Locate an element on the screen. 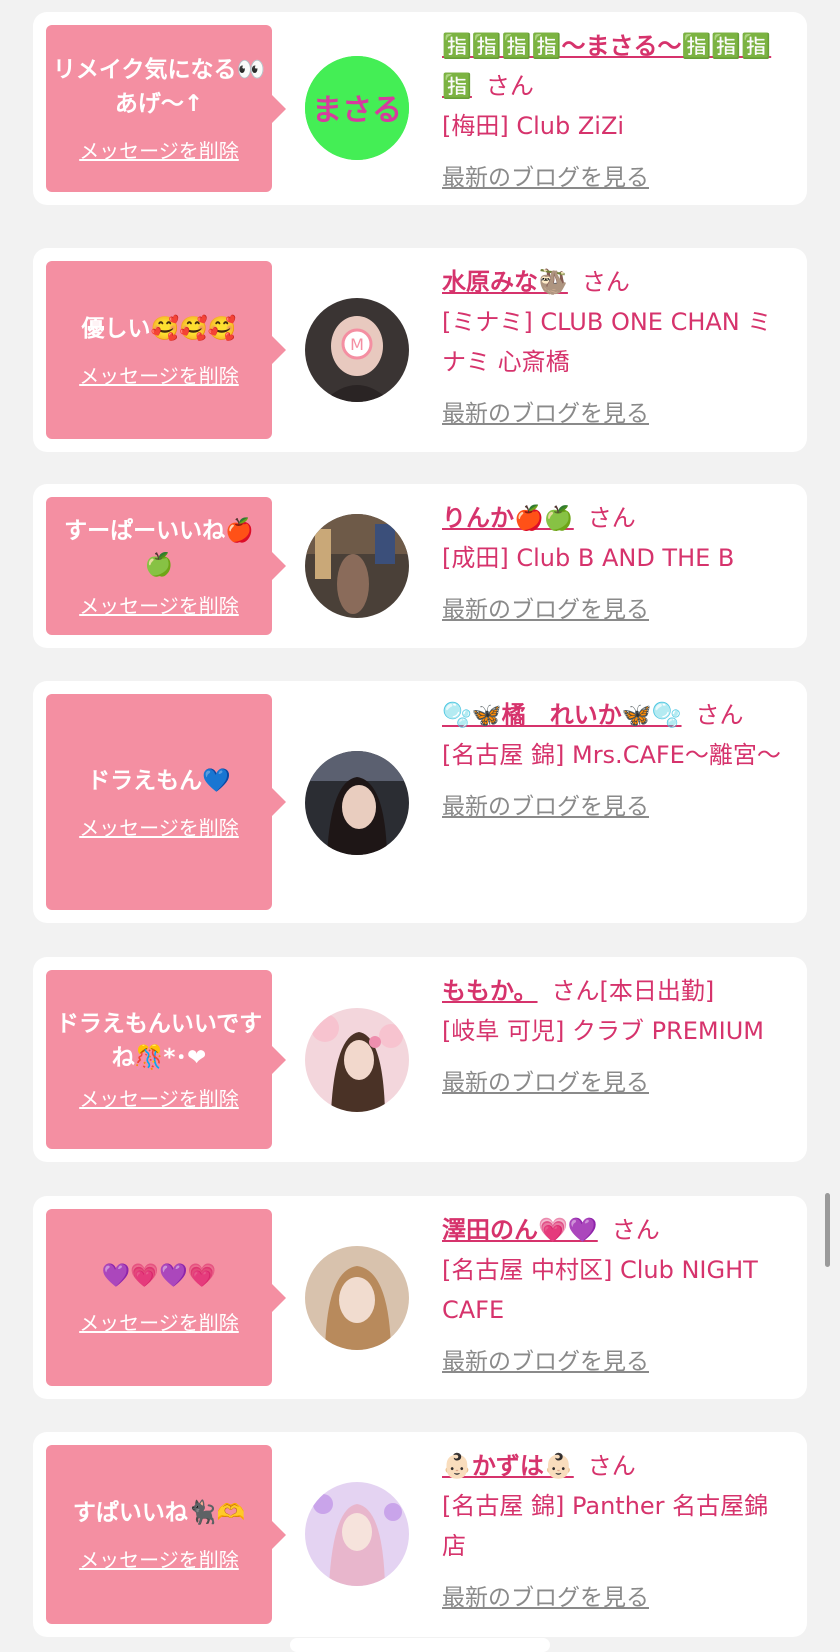  cast-info: りんか🍎🍏 さん [成田] Club B AND THE B 最新のブログを見る is located at coordinates (616, 561).